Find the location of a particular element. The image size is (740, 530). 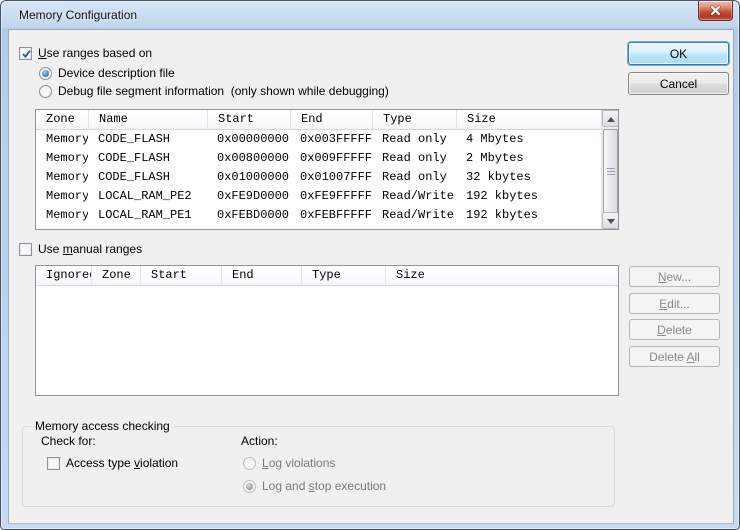

table-cell: 0xFEBD0000 is located at coordinates (253, 215).